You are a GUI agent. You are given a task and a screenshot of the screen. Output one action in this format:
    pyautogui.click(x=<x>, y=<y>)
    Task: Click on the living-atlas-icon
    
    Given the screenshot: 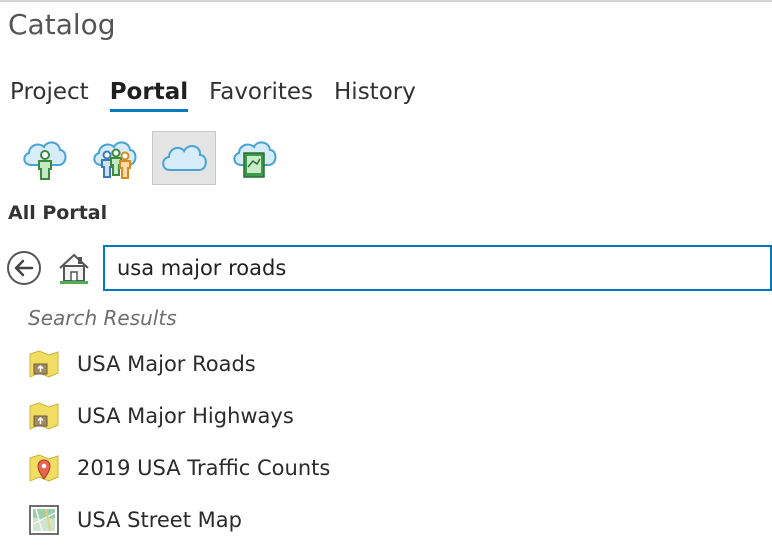 What is the action you would take?
    pyautogui.click(x=255, y=159)
    